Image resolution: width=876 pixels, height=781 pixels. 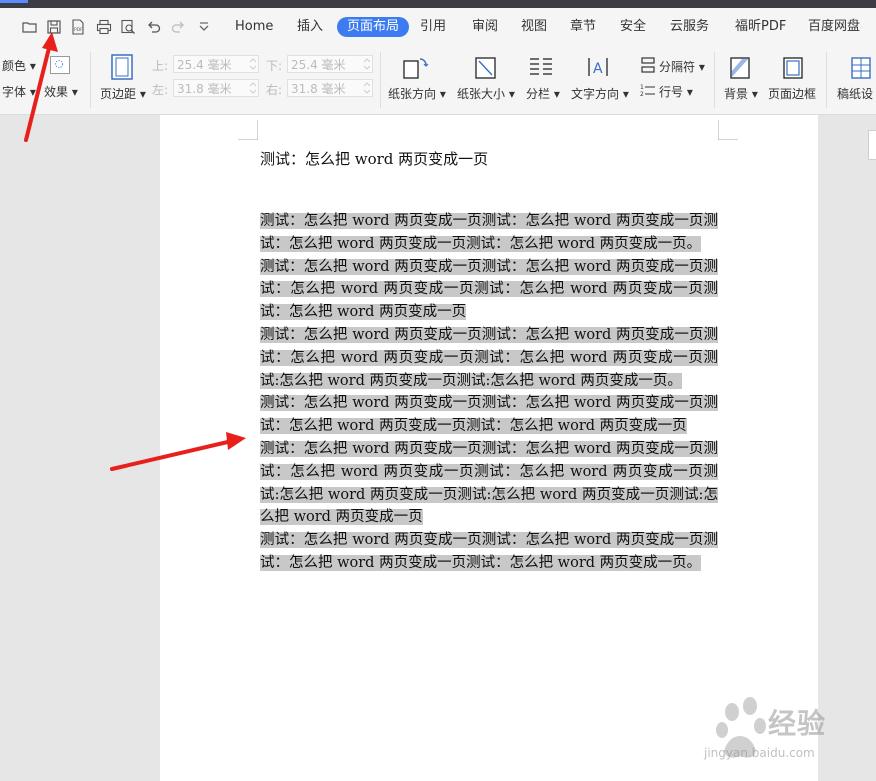 What do you see at coordinates (204, 27) in the screenshot?
I see `customize-dropdown-icon` at bounding box center [204, 27].